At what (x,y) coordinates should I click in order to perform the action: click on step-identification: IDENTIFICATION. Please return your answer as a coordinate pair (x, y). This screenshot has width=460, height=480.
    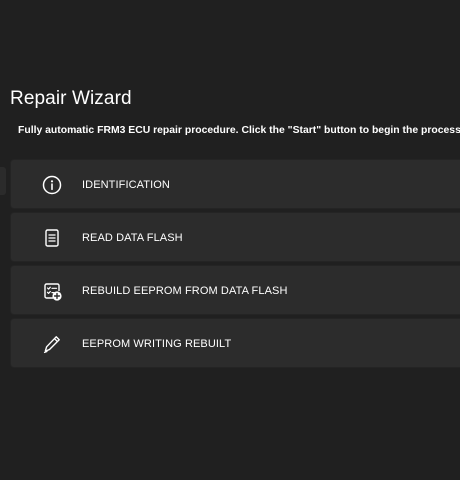
    Looking at the image, I should click on (235, 184).